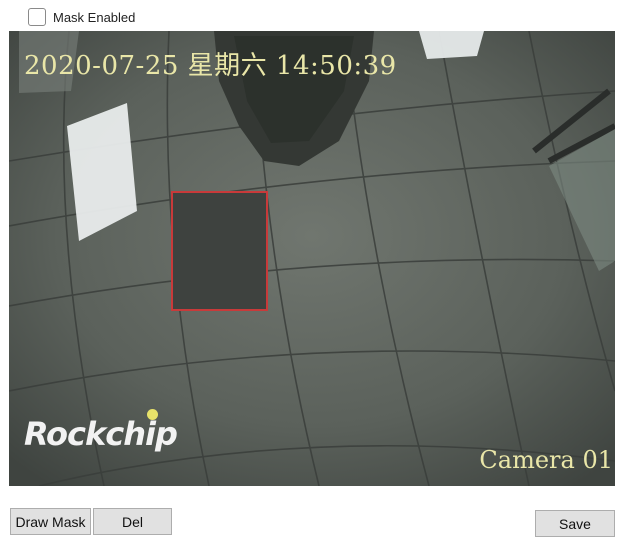 The width and height of the screenshot is (635, 549). I want to click on rockchip-logo: Rockchip, so click(101, 434).